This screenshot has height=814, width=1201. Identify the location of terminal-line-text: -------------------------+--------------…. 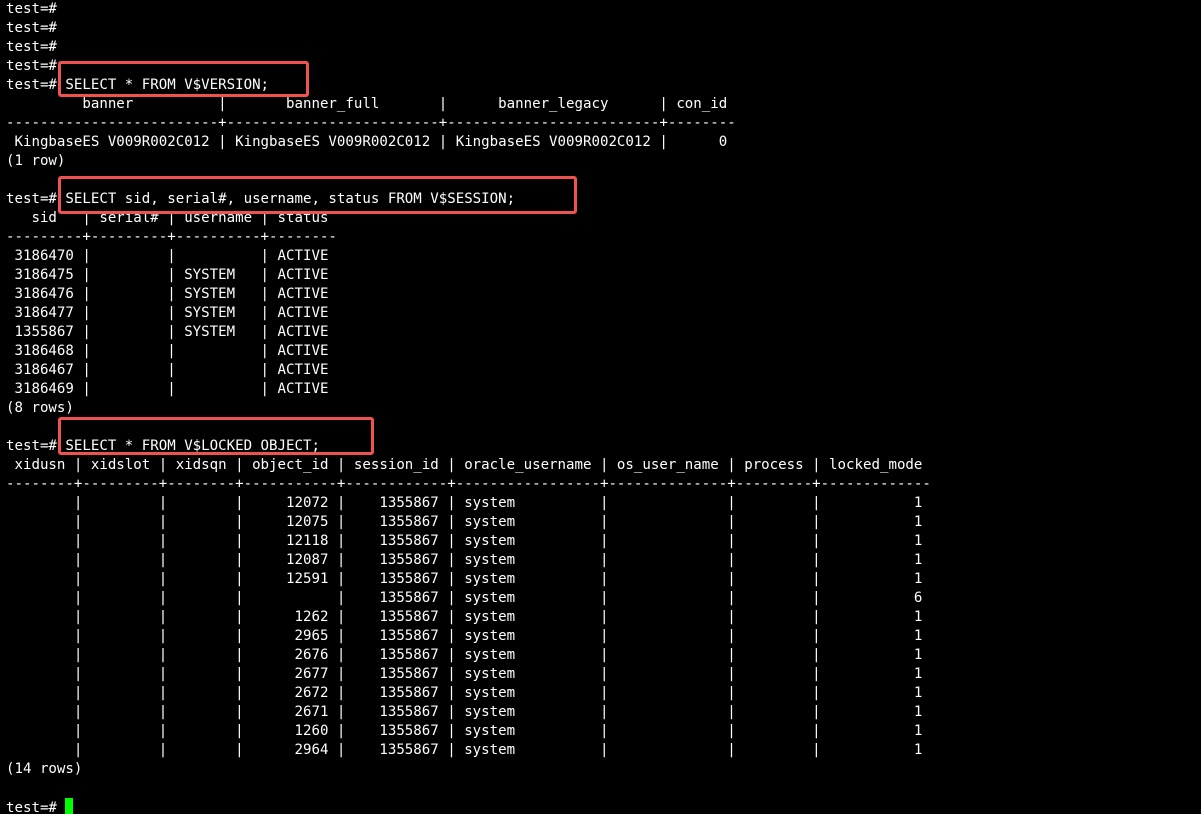
(371, 123).